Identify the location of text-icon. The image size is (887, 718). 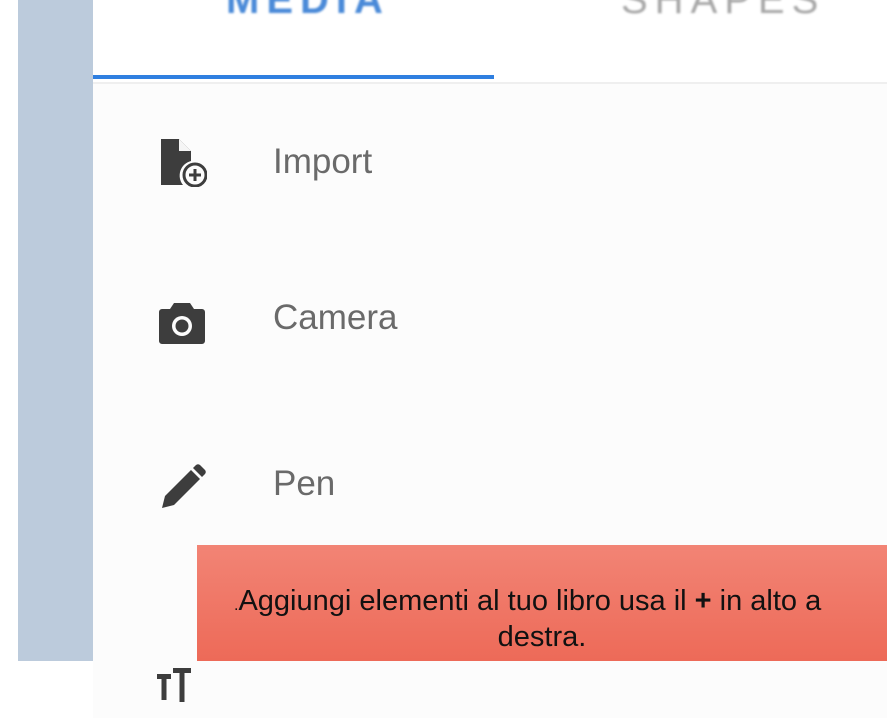
(174, 685).